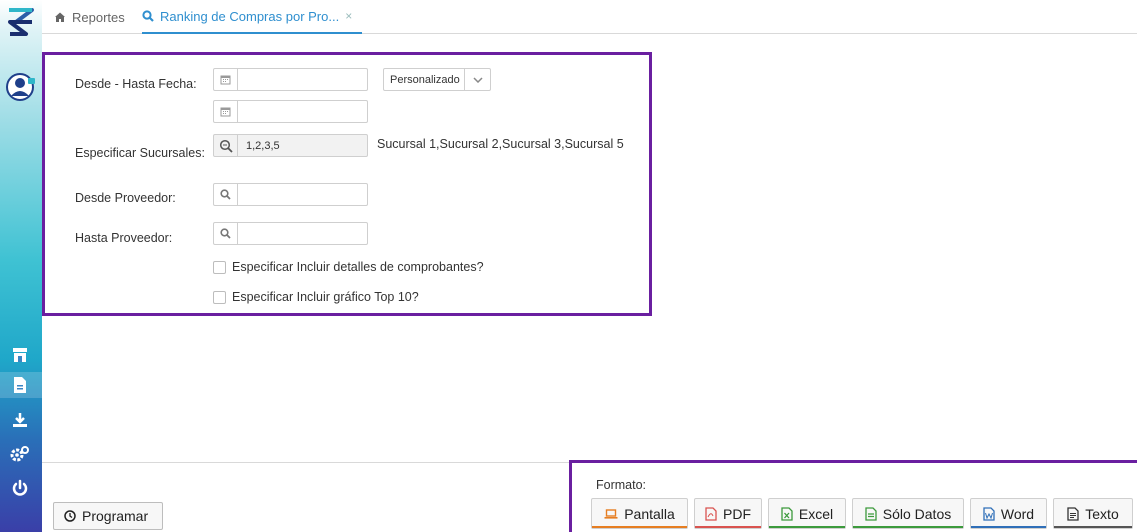 The height and width of the screenshot is (532, 1137). Describe the element at coordinates (787, 513) in the screenshot. I see `excel-icon` at that location.